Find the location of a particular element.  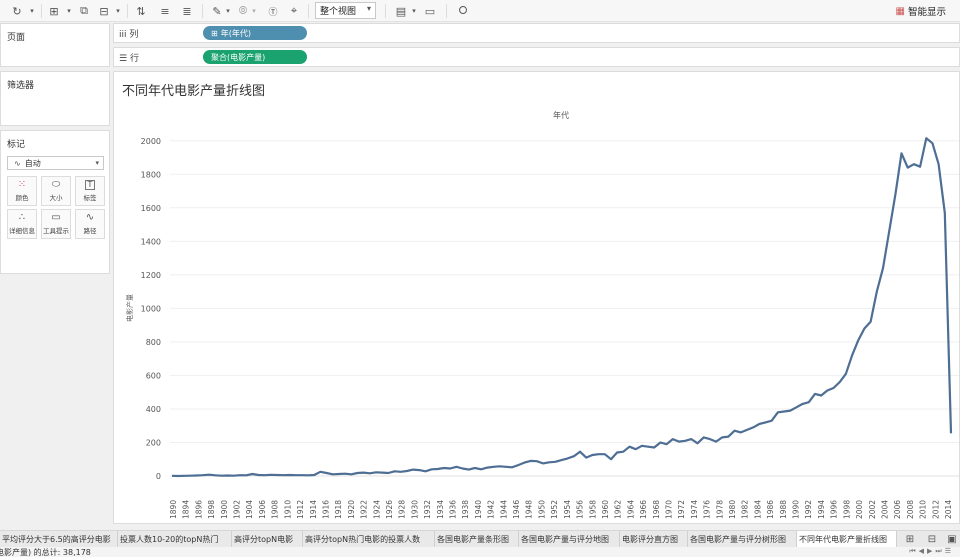

clear-dropdown-icon: ▾ is located at coordinates (118, 11).